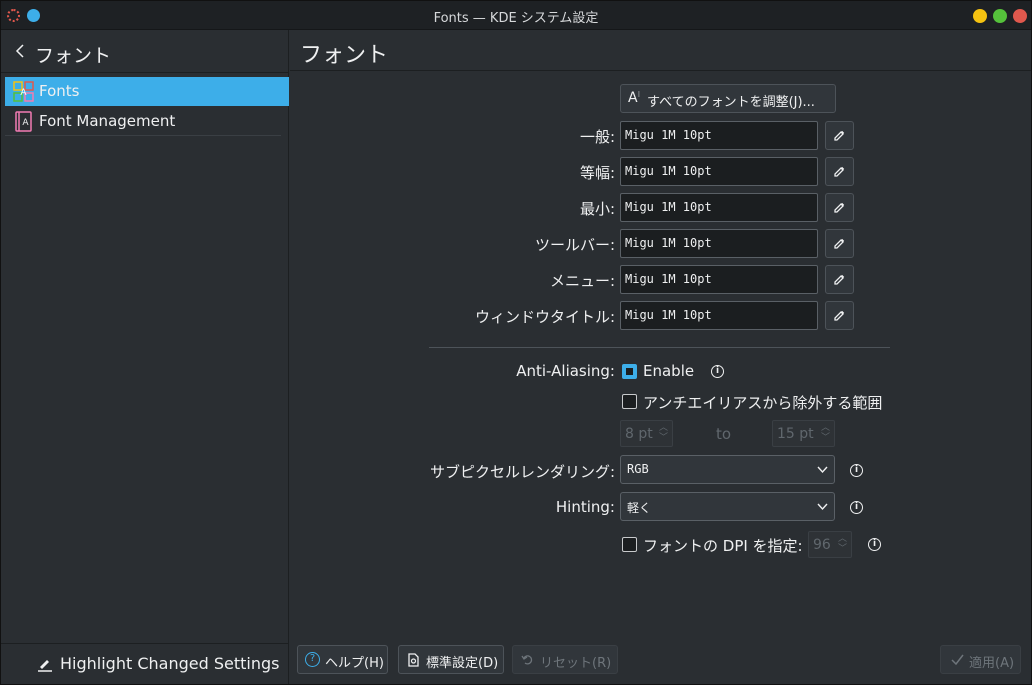  I want to click on anti-aliasing-enable-label: Enable, so click(669, 371).